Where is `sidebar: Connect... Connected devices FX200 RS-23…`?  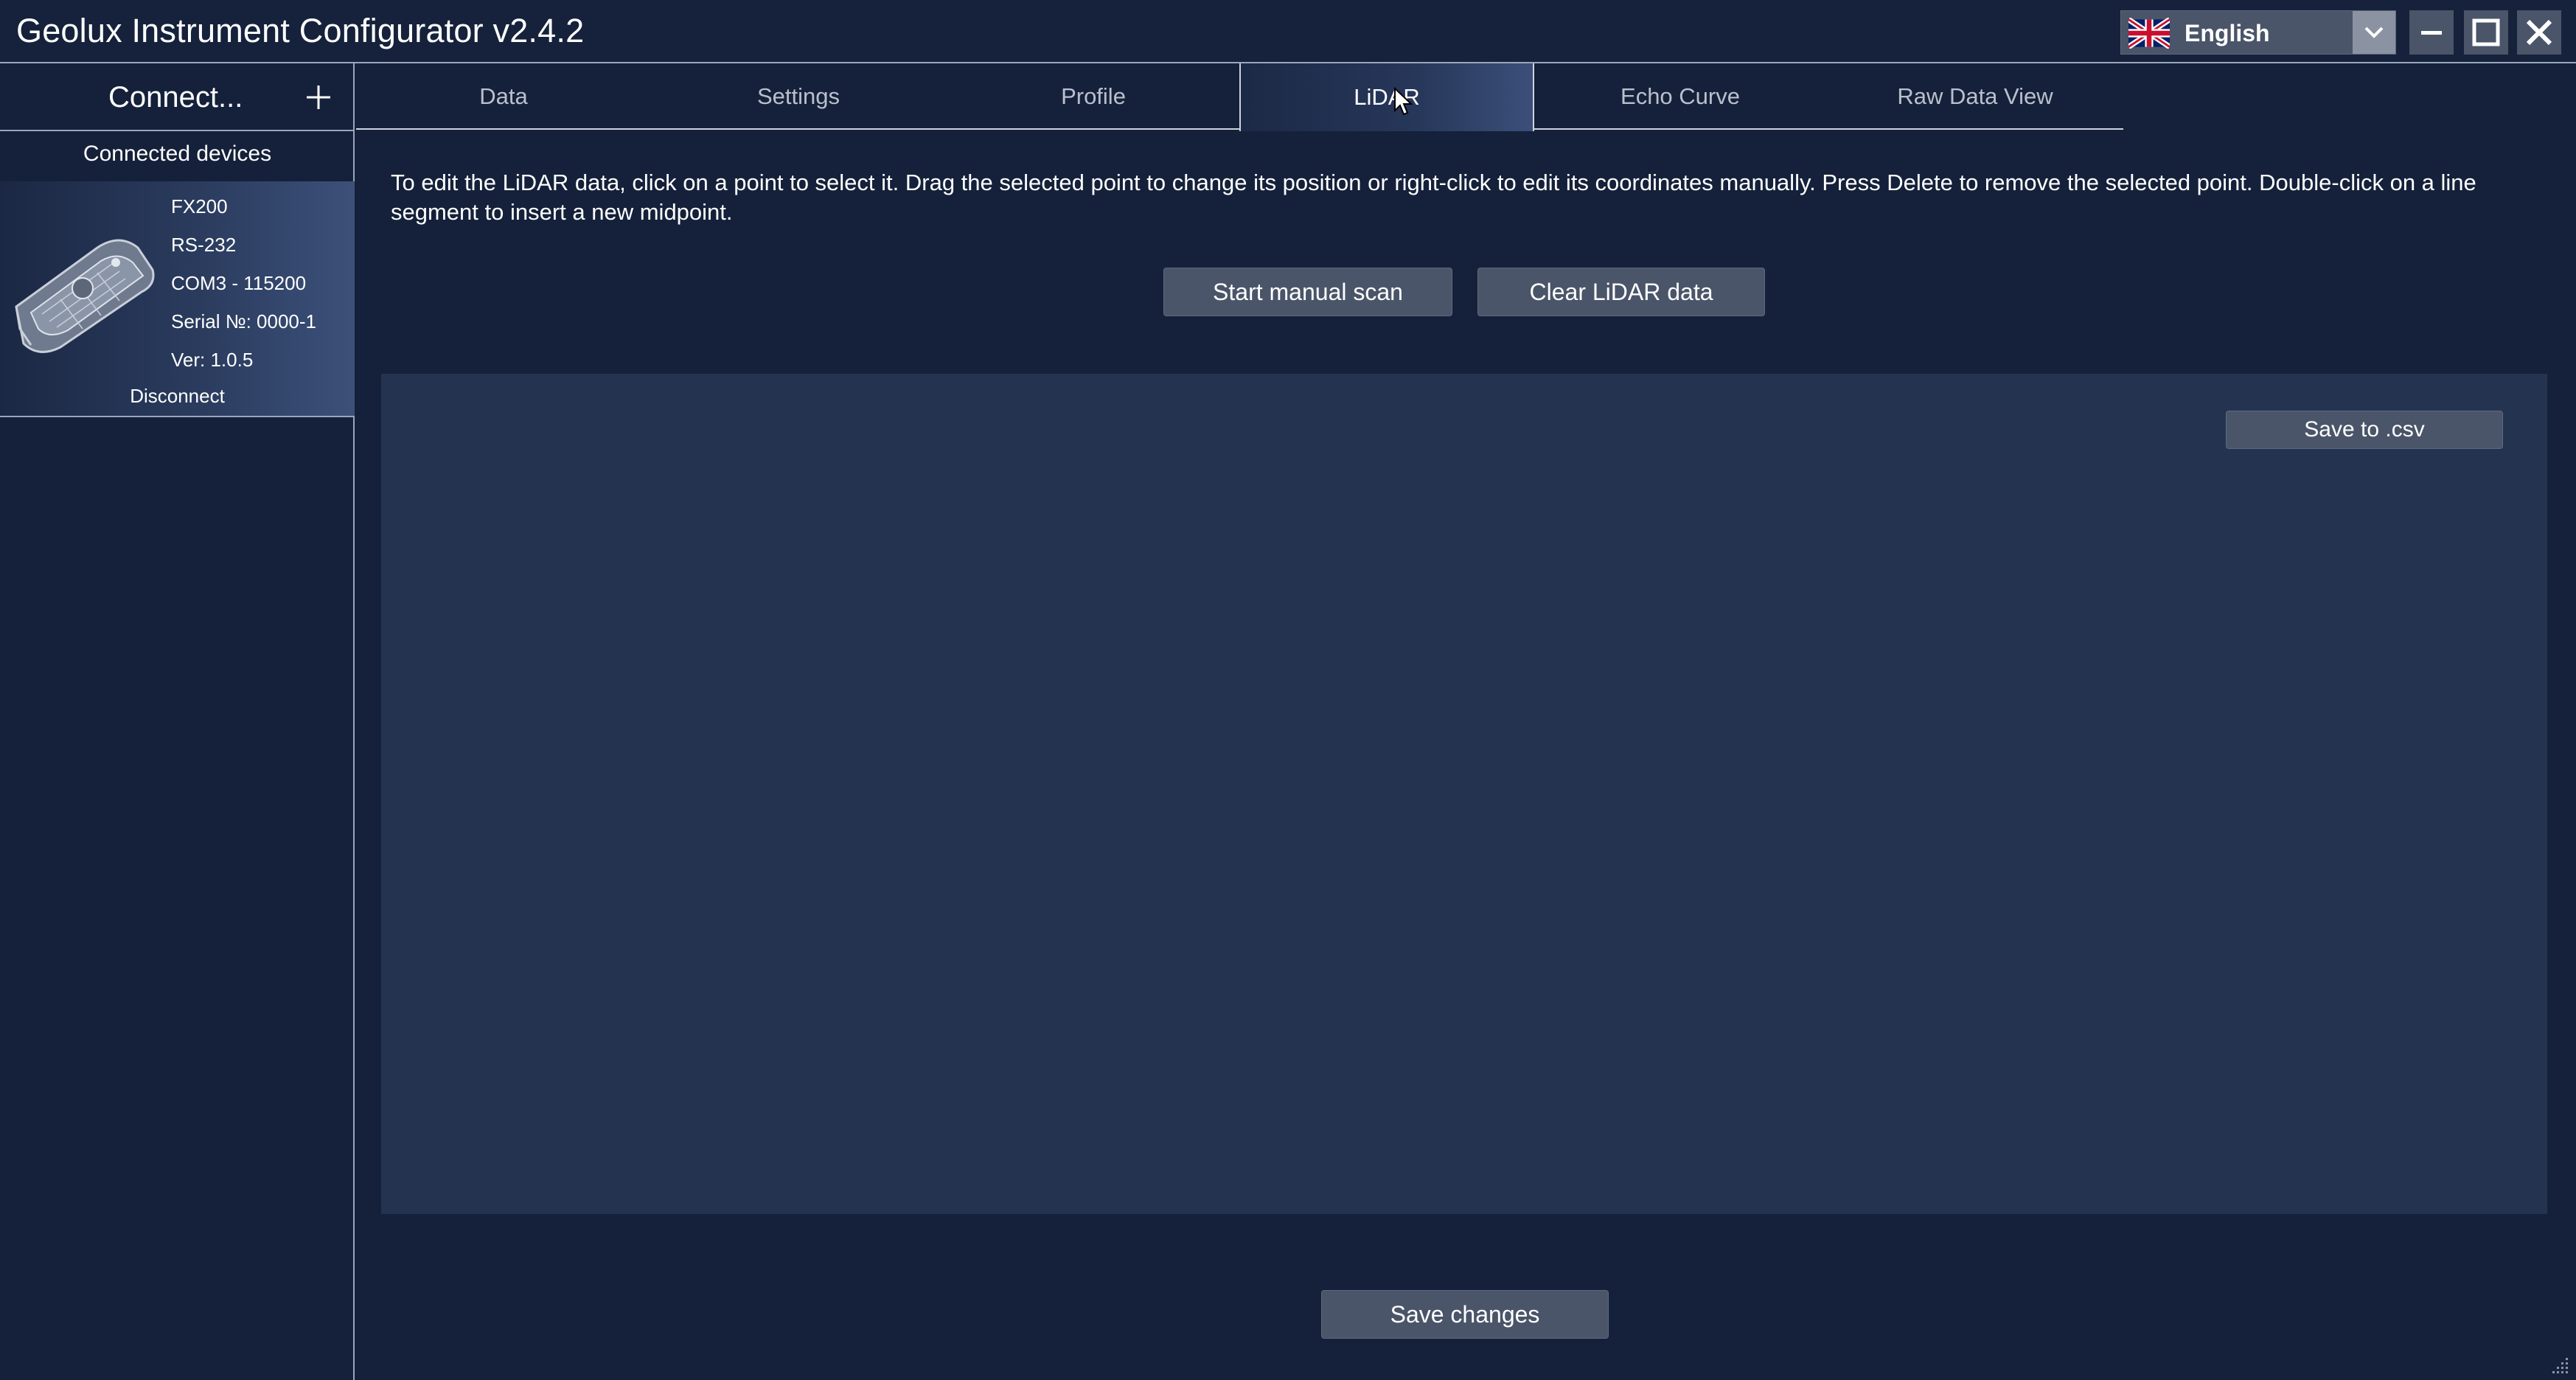
sidebar: Connect... Connected devices FX200 RS-23… is located at coordinates (177, 721).